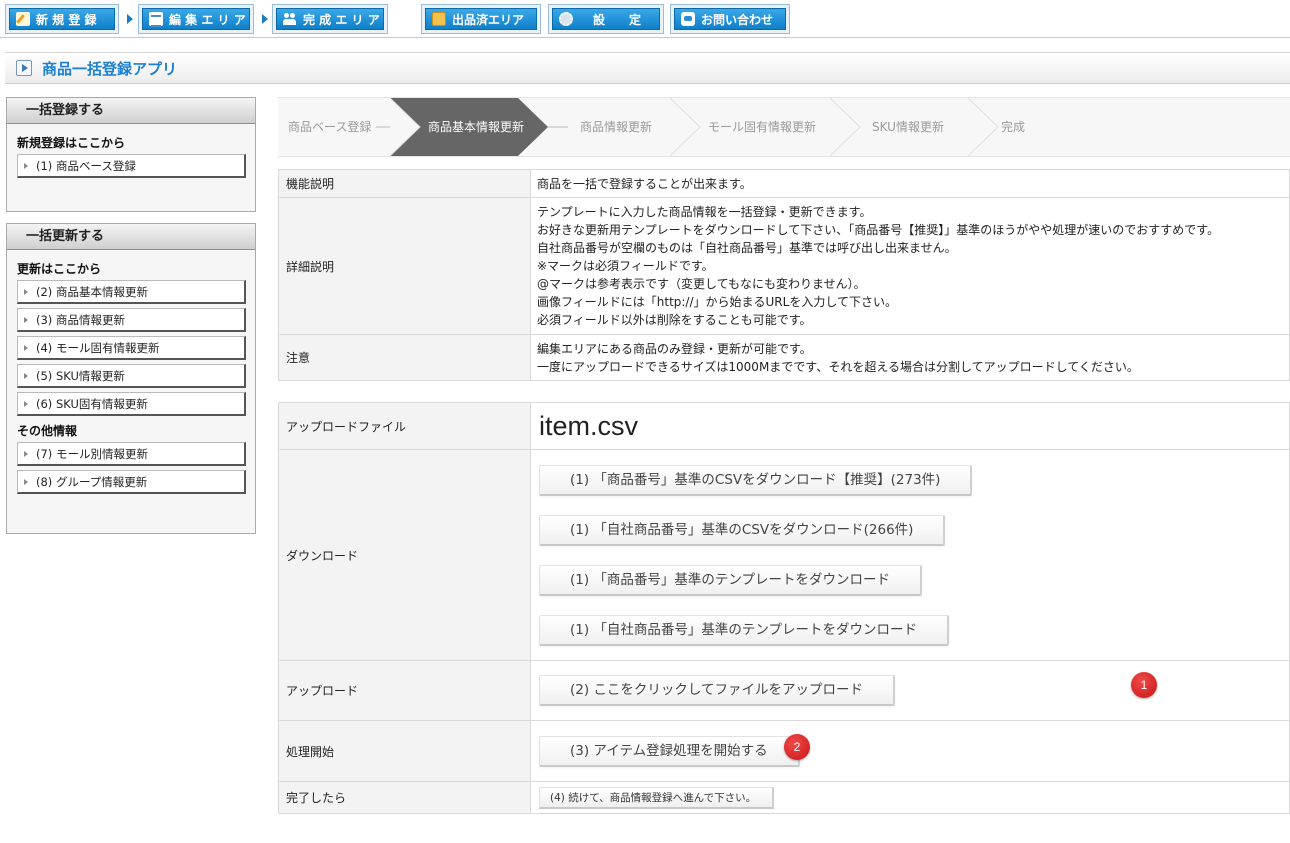 This screenshot has height=843, width=1290. I want to click on sidebar-item-product-info-update: (3) 商品情報更新, so click(131, 320).